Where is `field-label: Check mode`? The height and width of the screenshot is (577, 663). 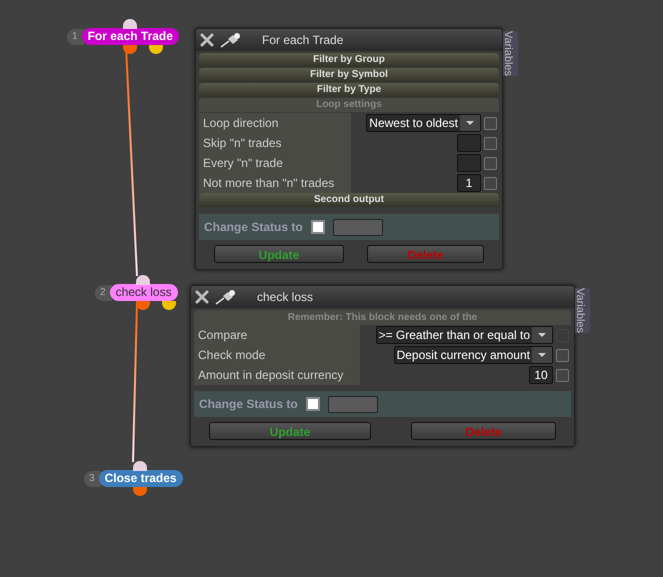
field-label: Check mode is located at coordinates (277, 355).